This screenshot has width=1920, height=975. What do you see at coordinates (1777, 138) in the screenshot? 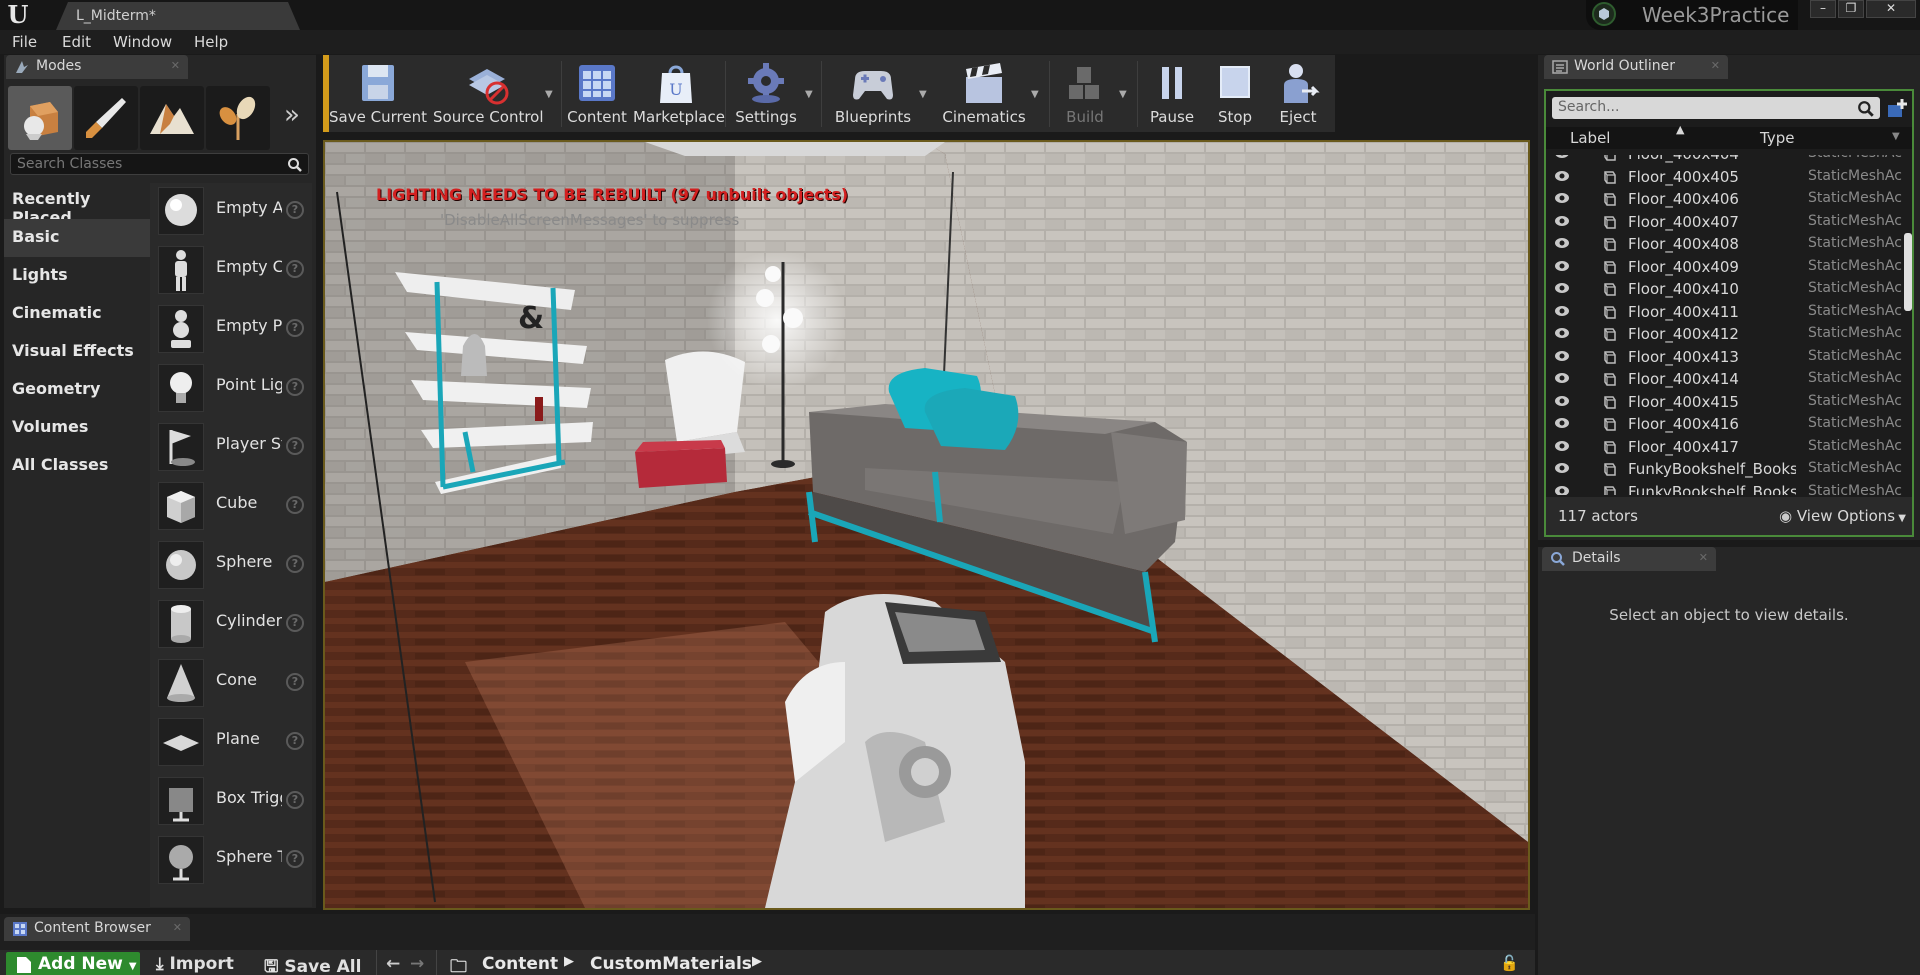
I see `type-column-header: Type` at bounding box center [1777, 138].